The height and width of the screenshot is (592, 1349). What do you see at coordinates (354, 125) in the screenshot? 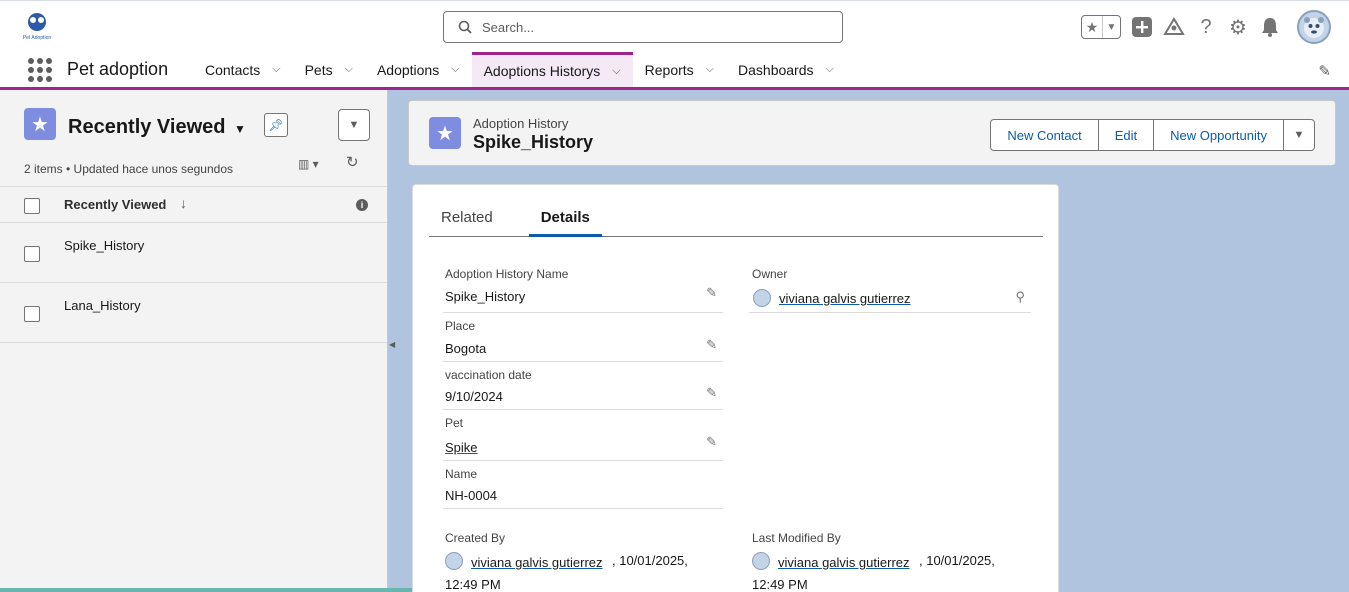
I see `list-view-controls-dropdown: ▼` at bounding box center [354, 125].